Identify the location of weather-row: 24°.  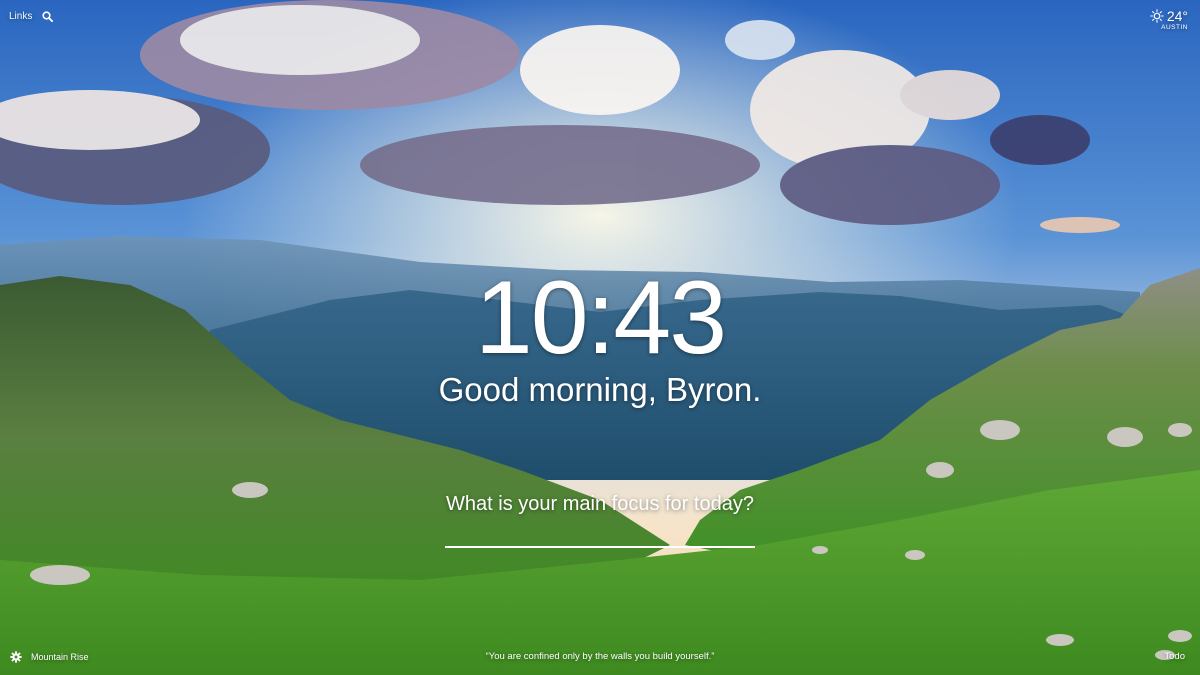
(1169, 16).